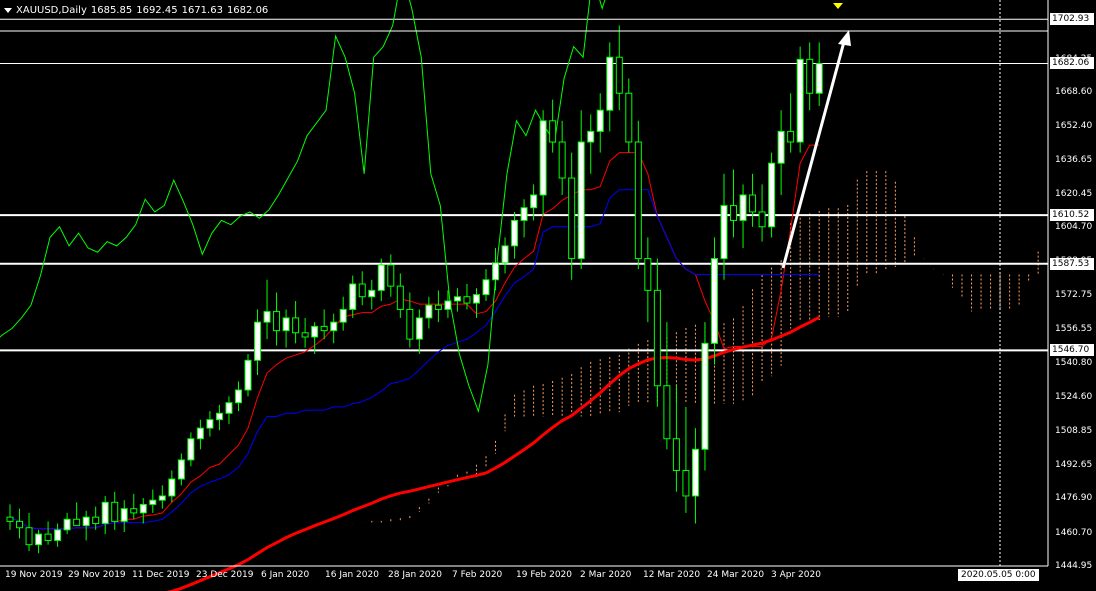 This screenshot has height=591, width=1096. Describe the element at coordinates (477, 575) in the screenshot. I see `date-tick: 7 Feb 2020` at that location.